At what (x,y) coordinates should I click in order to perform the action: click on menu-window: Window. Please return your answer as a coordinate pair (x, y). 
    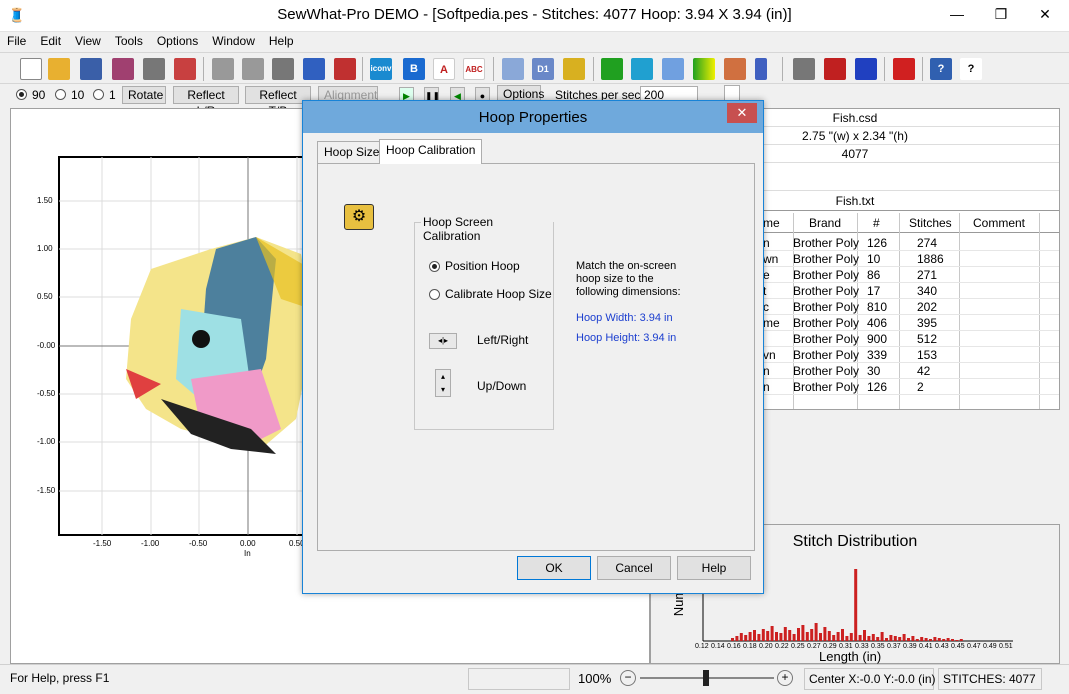
    Looking at the image, I should click on (233, 40).